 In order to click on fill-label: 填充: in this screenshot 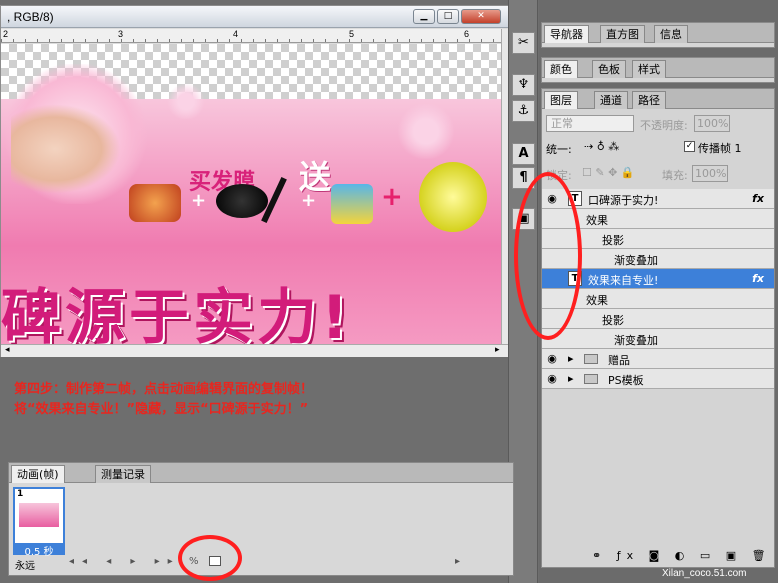, I will do `click(675, 175)`.